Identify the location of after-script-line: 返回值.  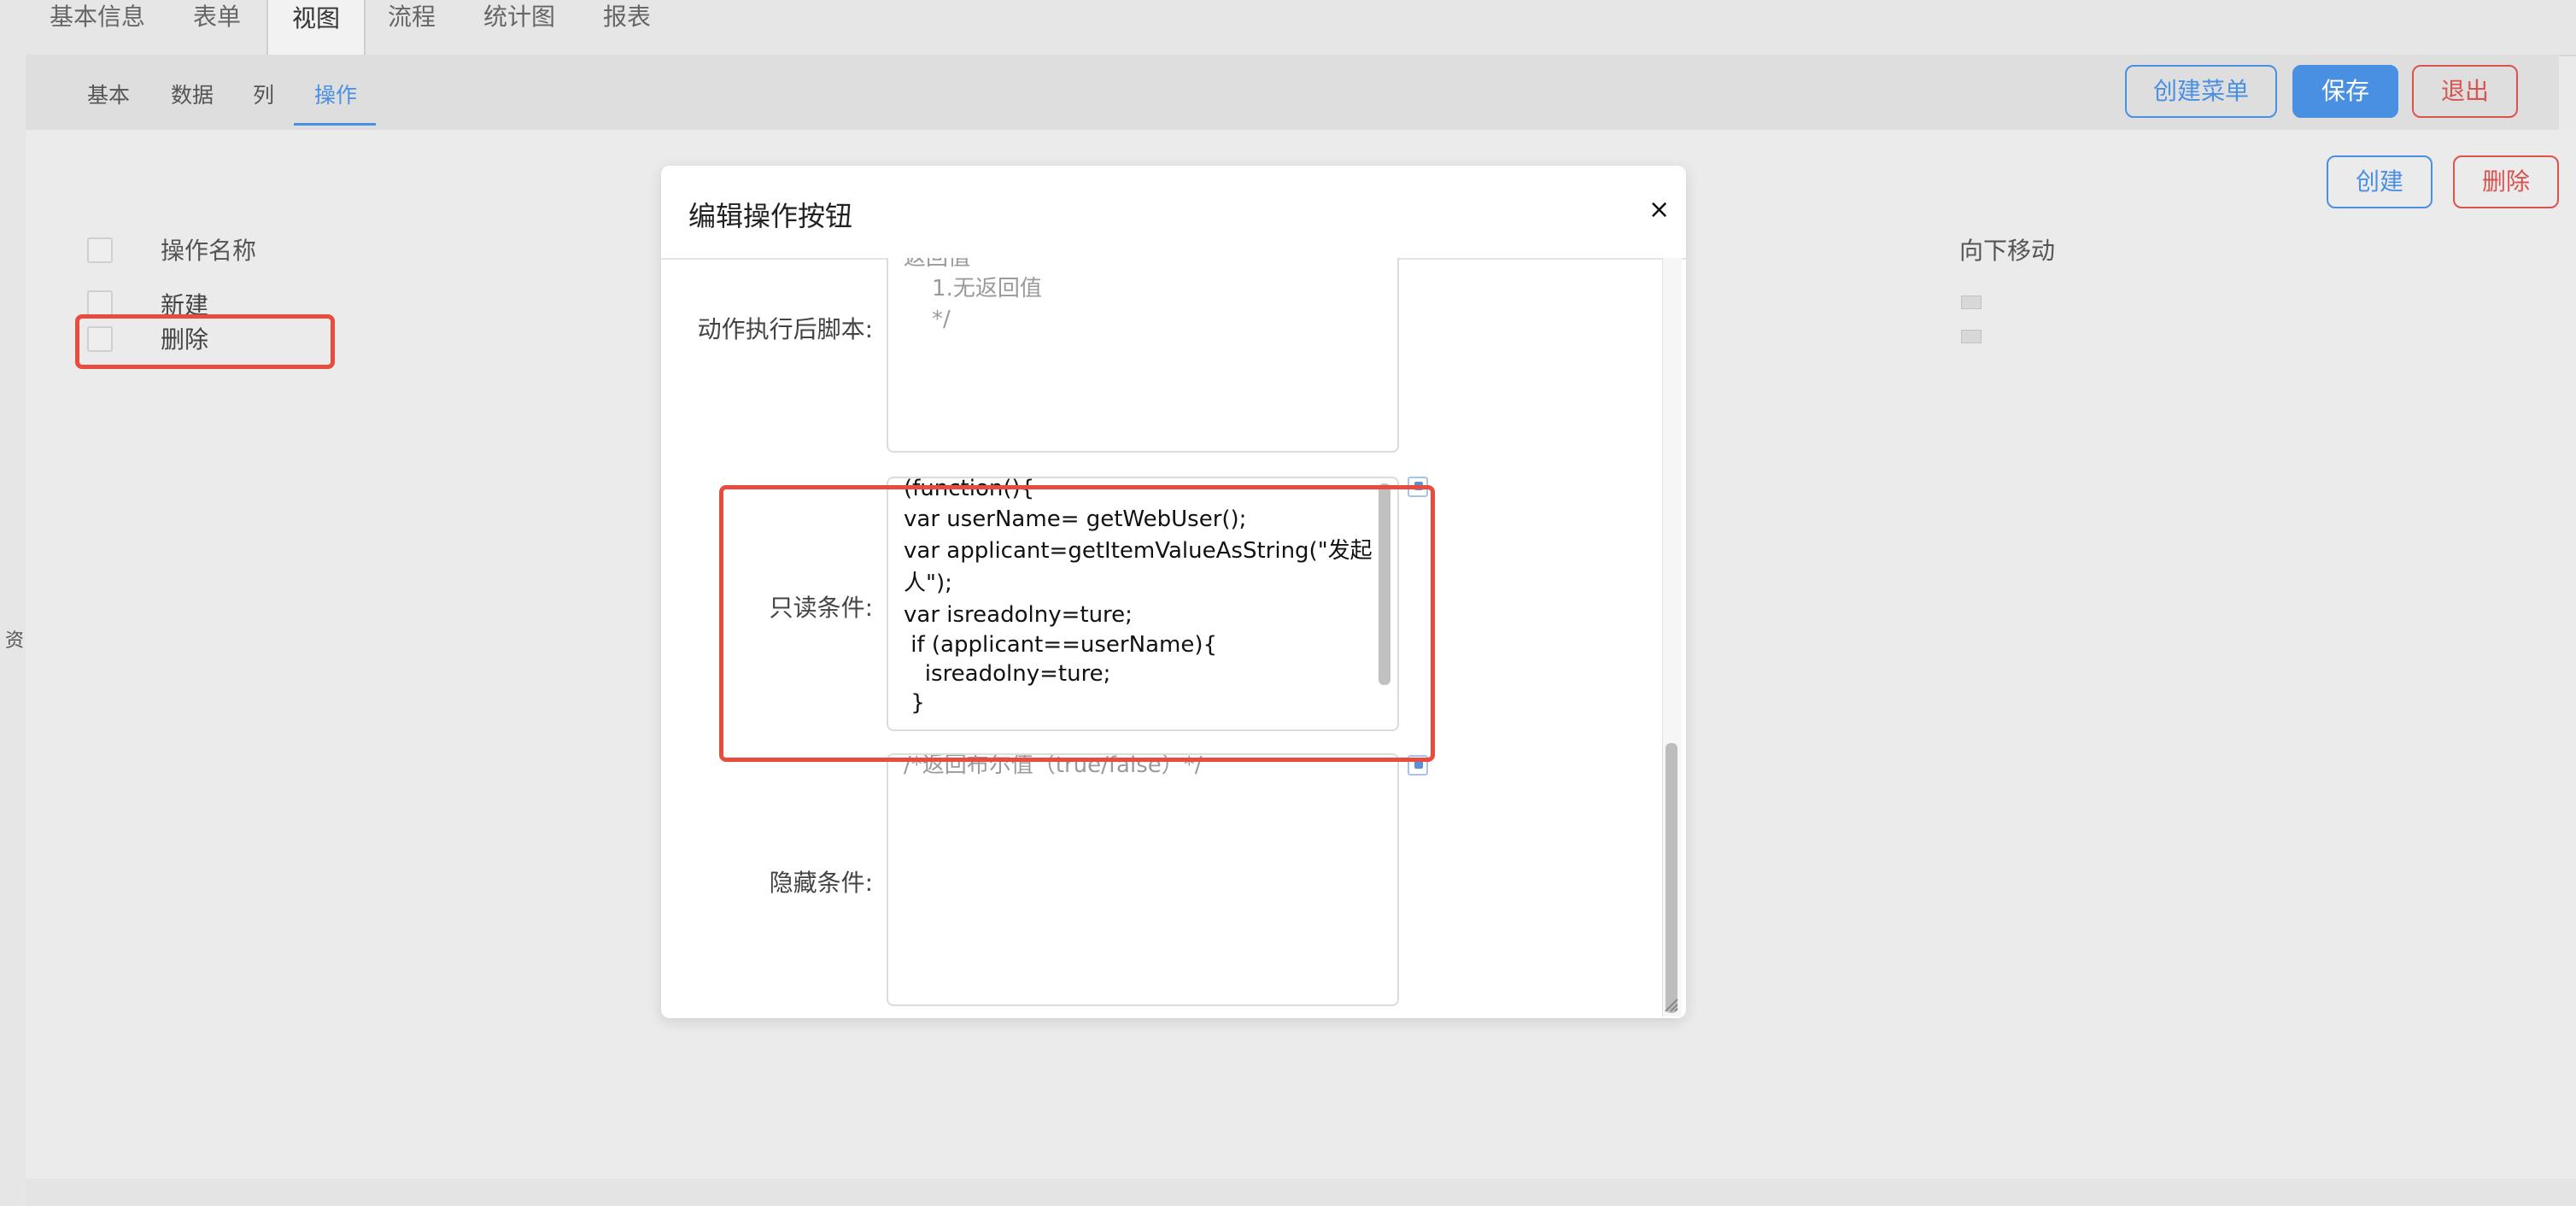
(937, 264).